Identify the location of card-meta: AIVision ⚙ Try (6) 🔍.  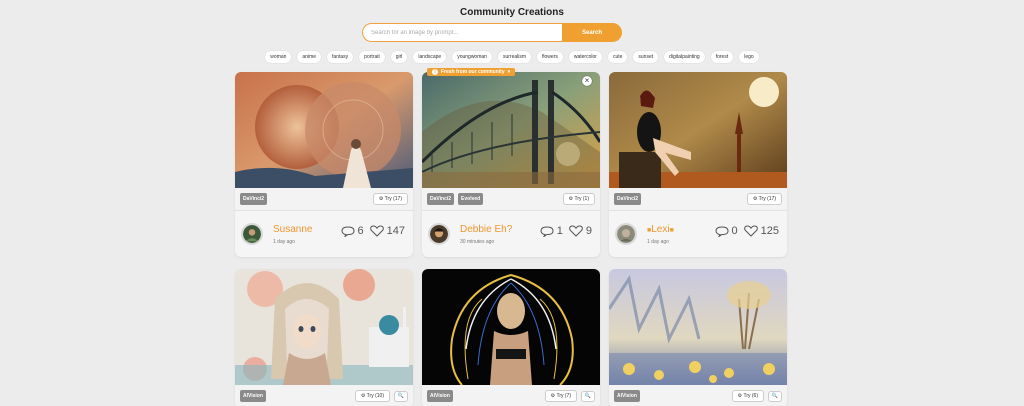
(698, 395).